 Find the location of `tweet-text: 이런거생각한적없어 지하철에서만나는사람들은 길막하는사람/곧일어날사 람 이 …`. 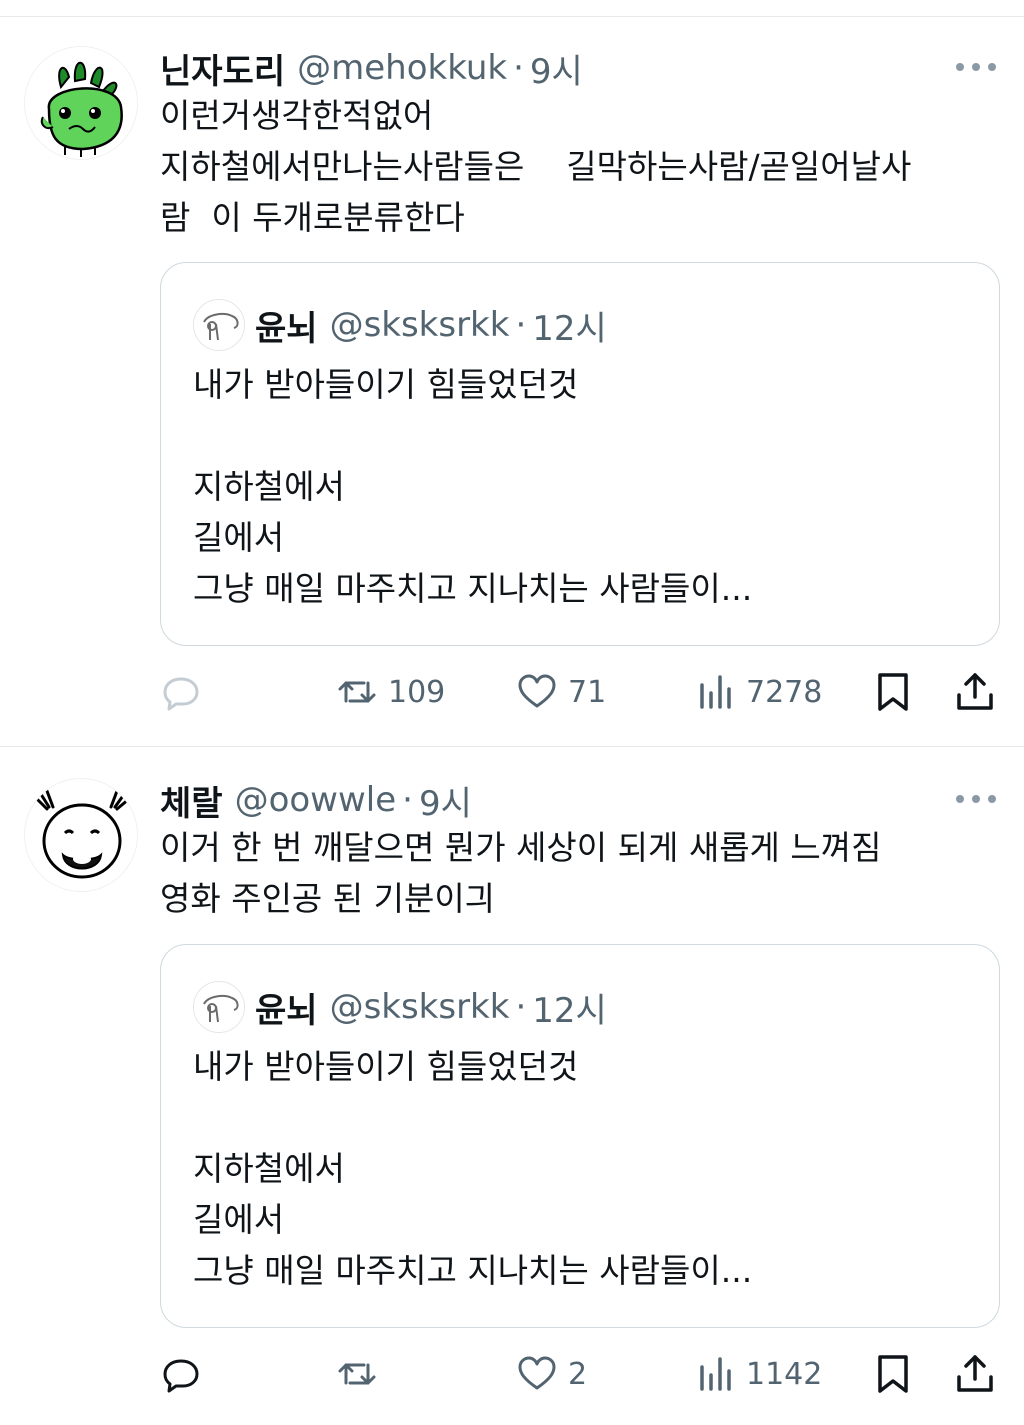

tweet-text: 이런거생각한적없어 지하철에서만나는사람들은 길막하는사람/곧일어날사 람 이 … is located at coordinates (536, 166).